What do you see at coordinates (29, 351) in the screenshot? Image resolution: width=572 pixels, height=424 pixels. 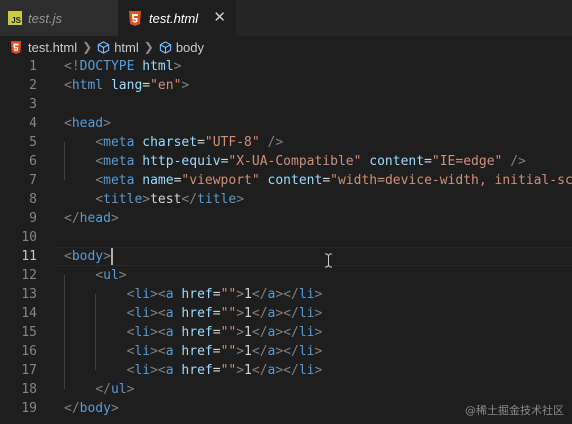 I see `line-number: 16` at bounding box center [29, 351].